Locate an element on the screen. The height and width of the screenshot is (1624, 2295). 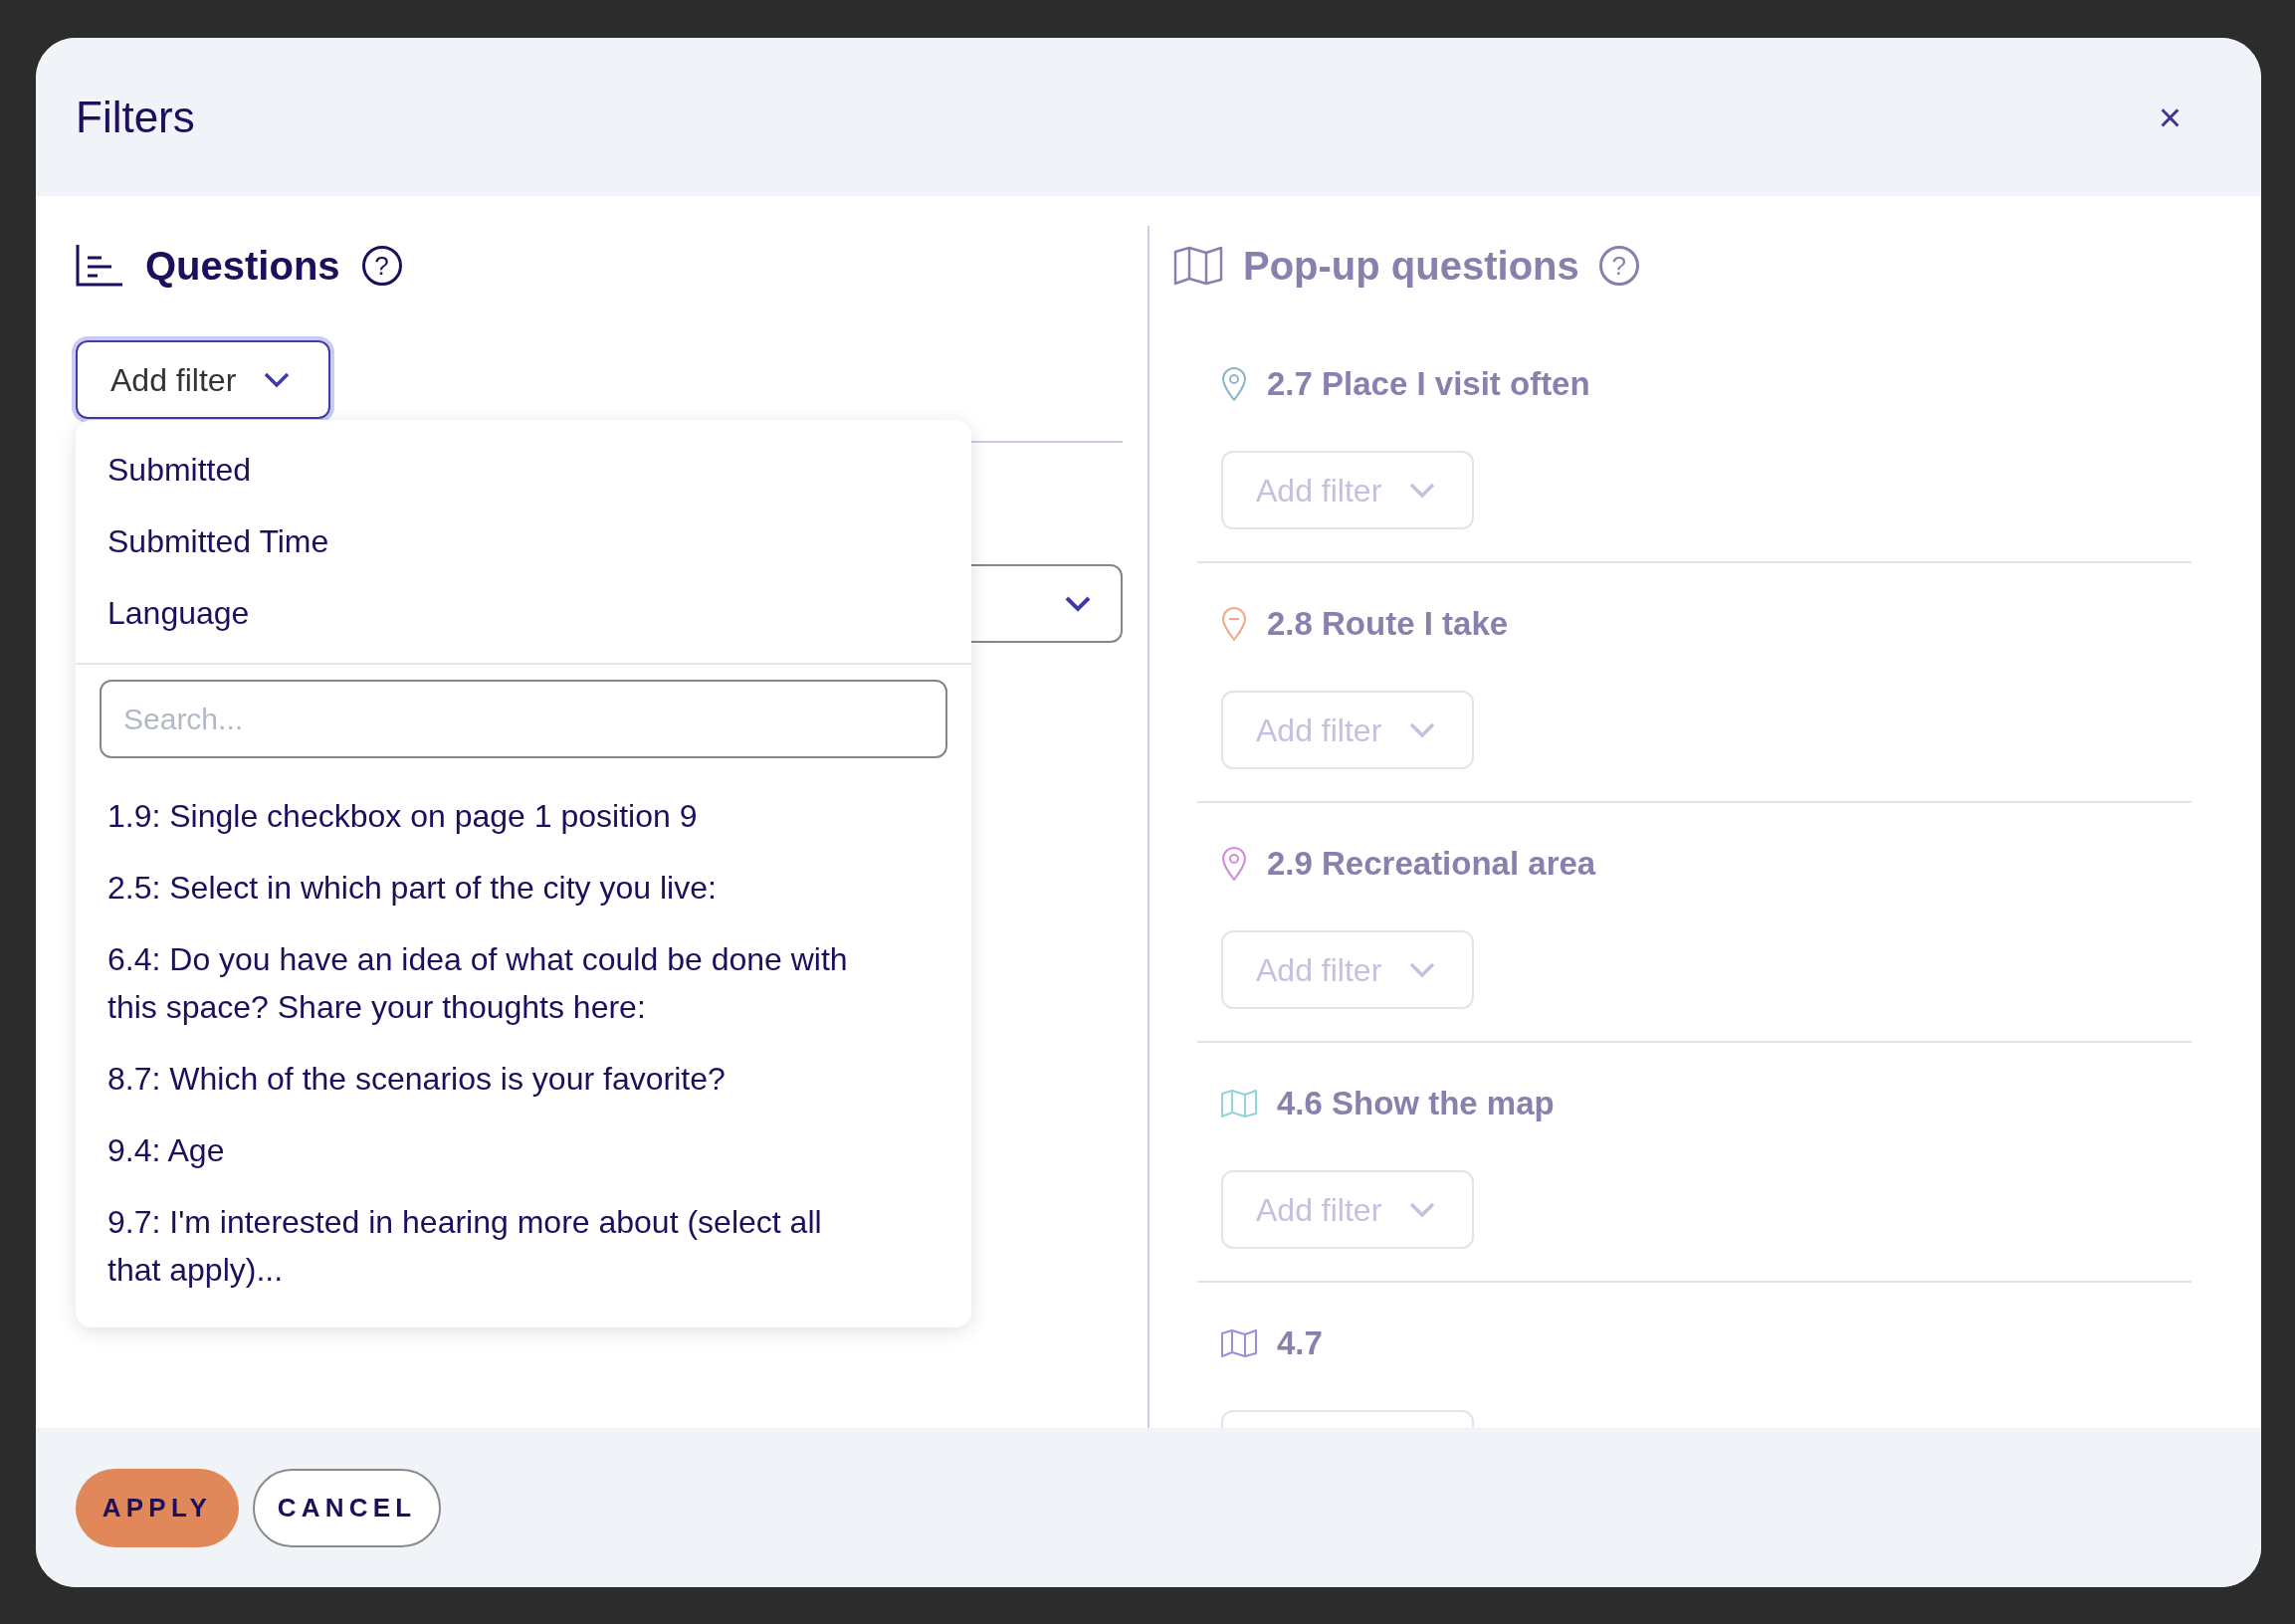
apply-button: APPLY is located at coordinates (157, 1507).